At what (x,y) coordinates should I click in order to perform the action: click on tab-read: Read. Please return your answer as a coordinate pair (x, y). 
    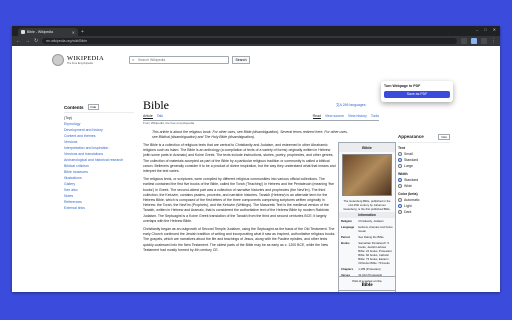
    Looking at the image, I should click on (316, 116).